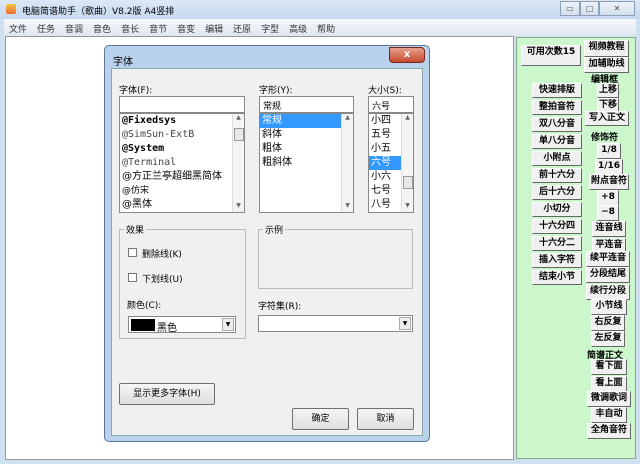 This screenshot has width=640, height=464. I want to click on menu-9: 字型, so click(270, 27).